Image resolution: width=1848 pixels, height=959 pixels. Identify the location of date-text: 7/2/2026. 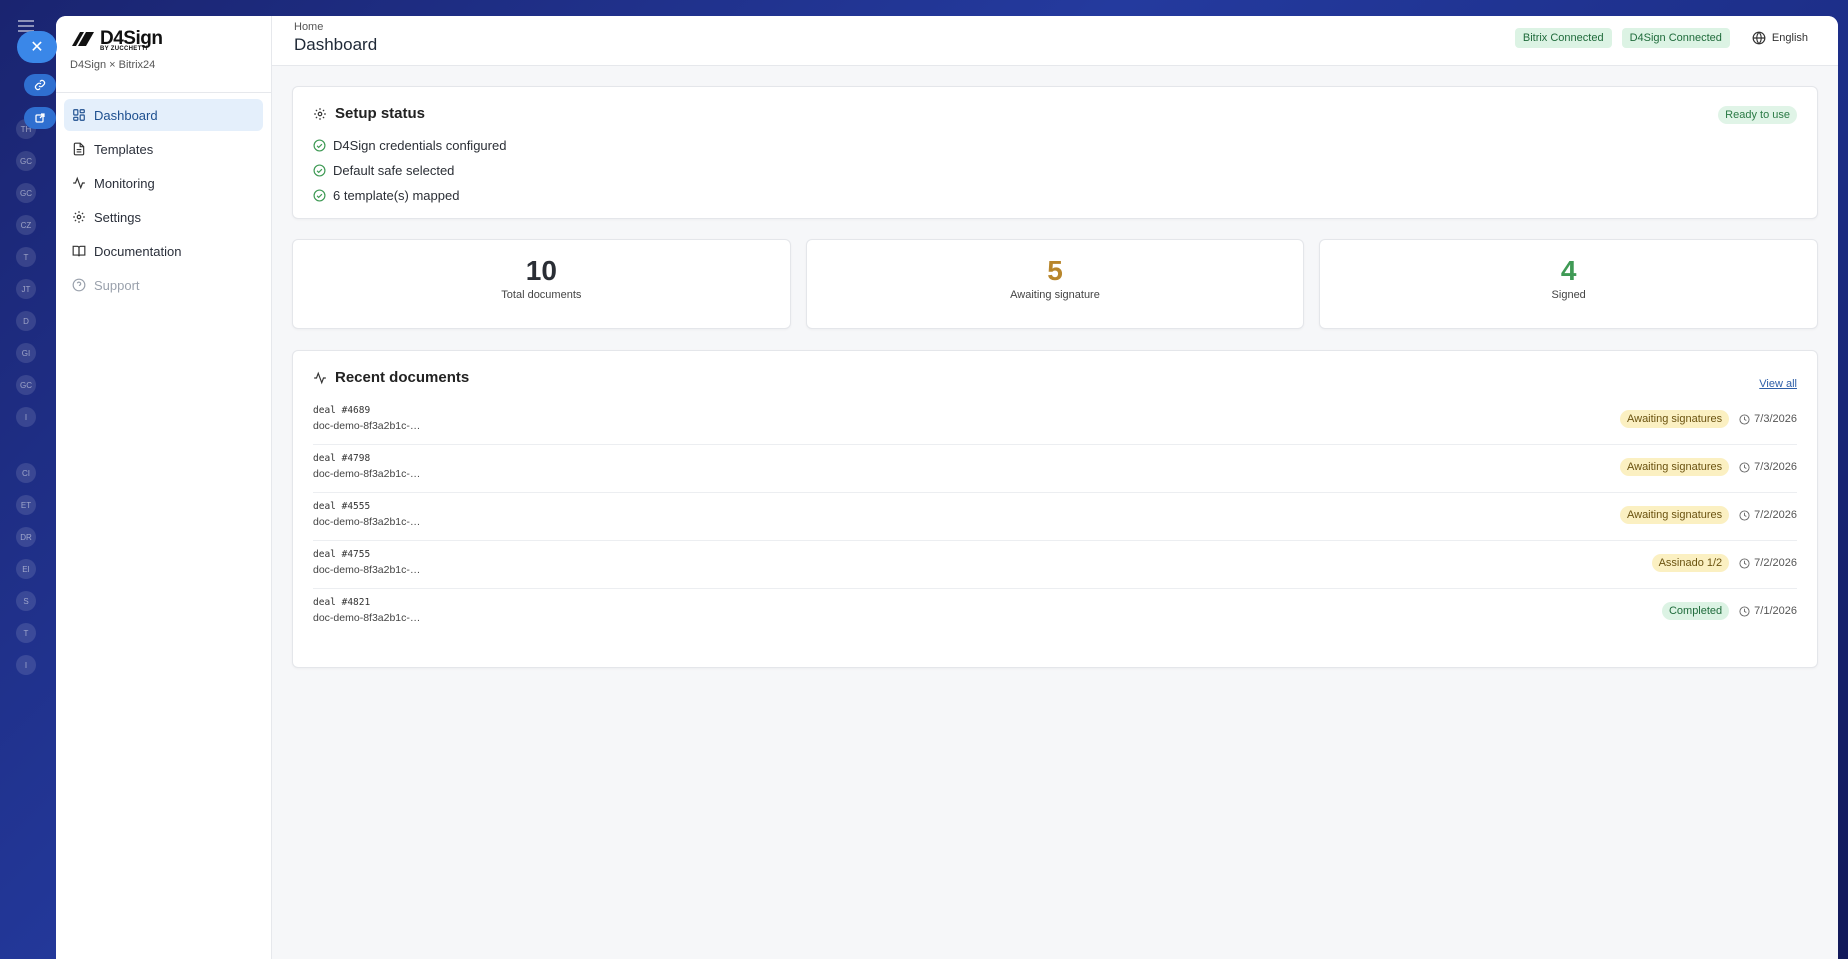
(1775, 563).